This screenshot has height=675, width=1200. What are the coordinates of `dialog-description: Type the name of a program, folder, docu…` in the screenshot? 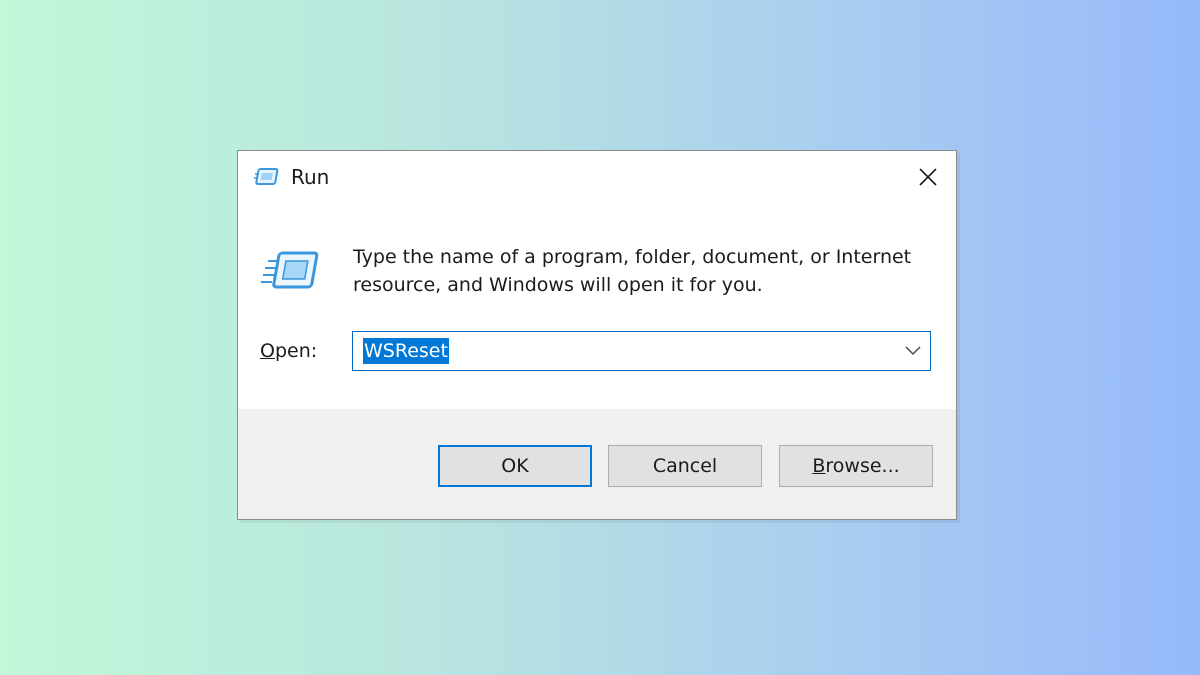 It's located at (643, 271).